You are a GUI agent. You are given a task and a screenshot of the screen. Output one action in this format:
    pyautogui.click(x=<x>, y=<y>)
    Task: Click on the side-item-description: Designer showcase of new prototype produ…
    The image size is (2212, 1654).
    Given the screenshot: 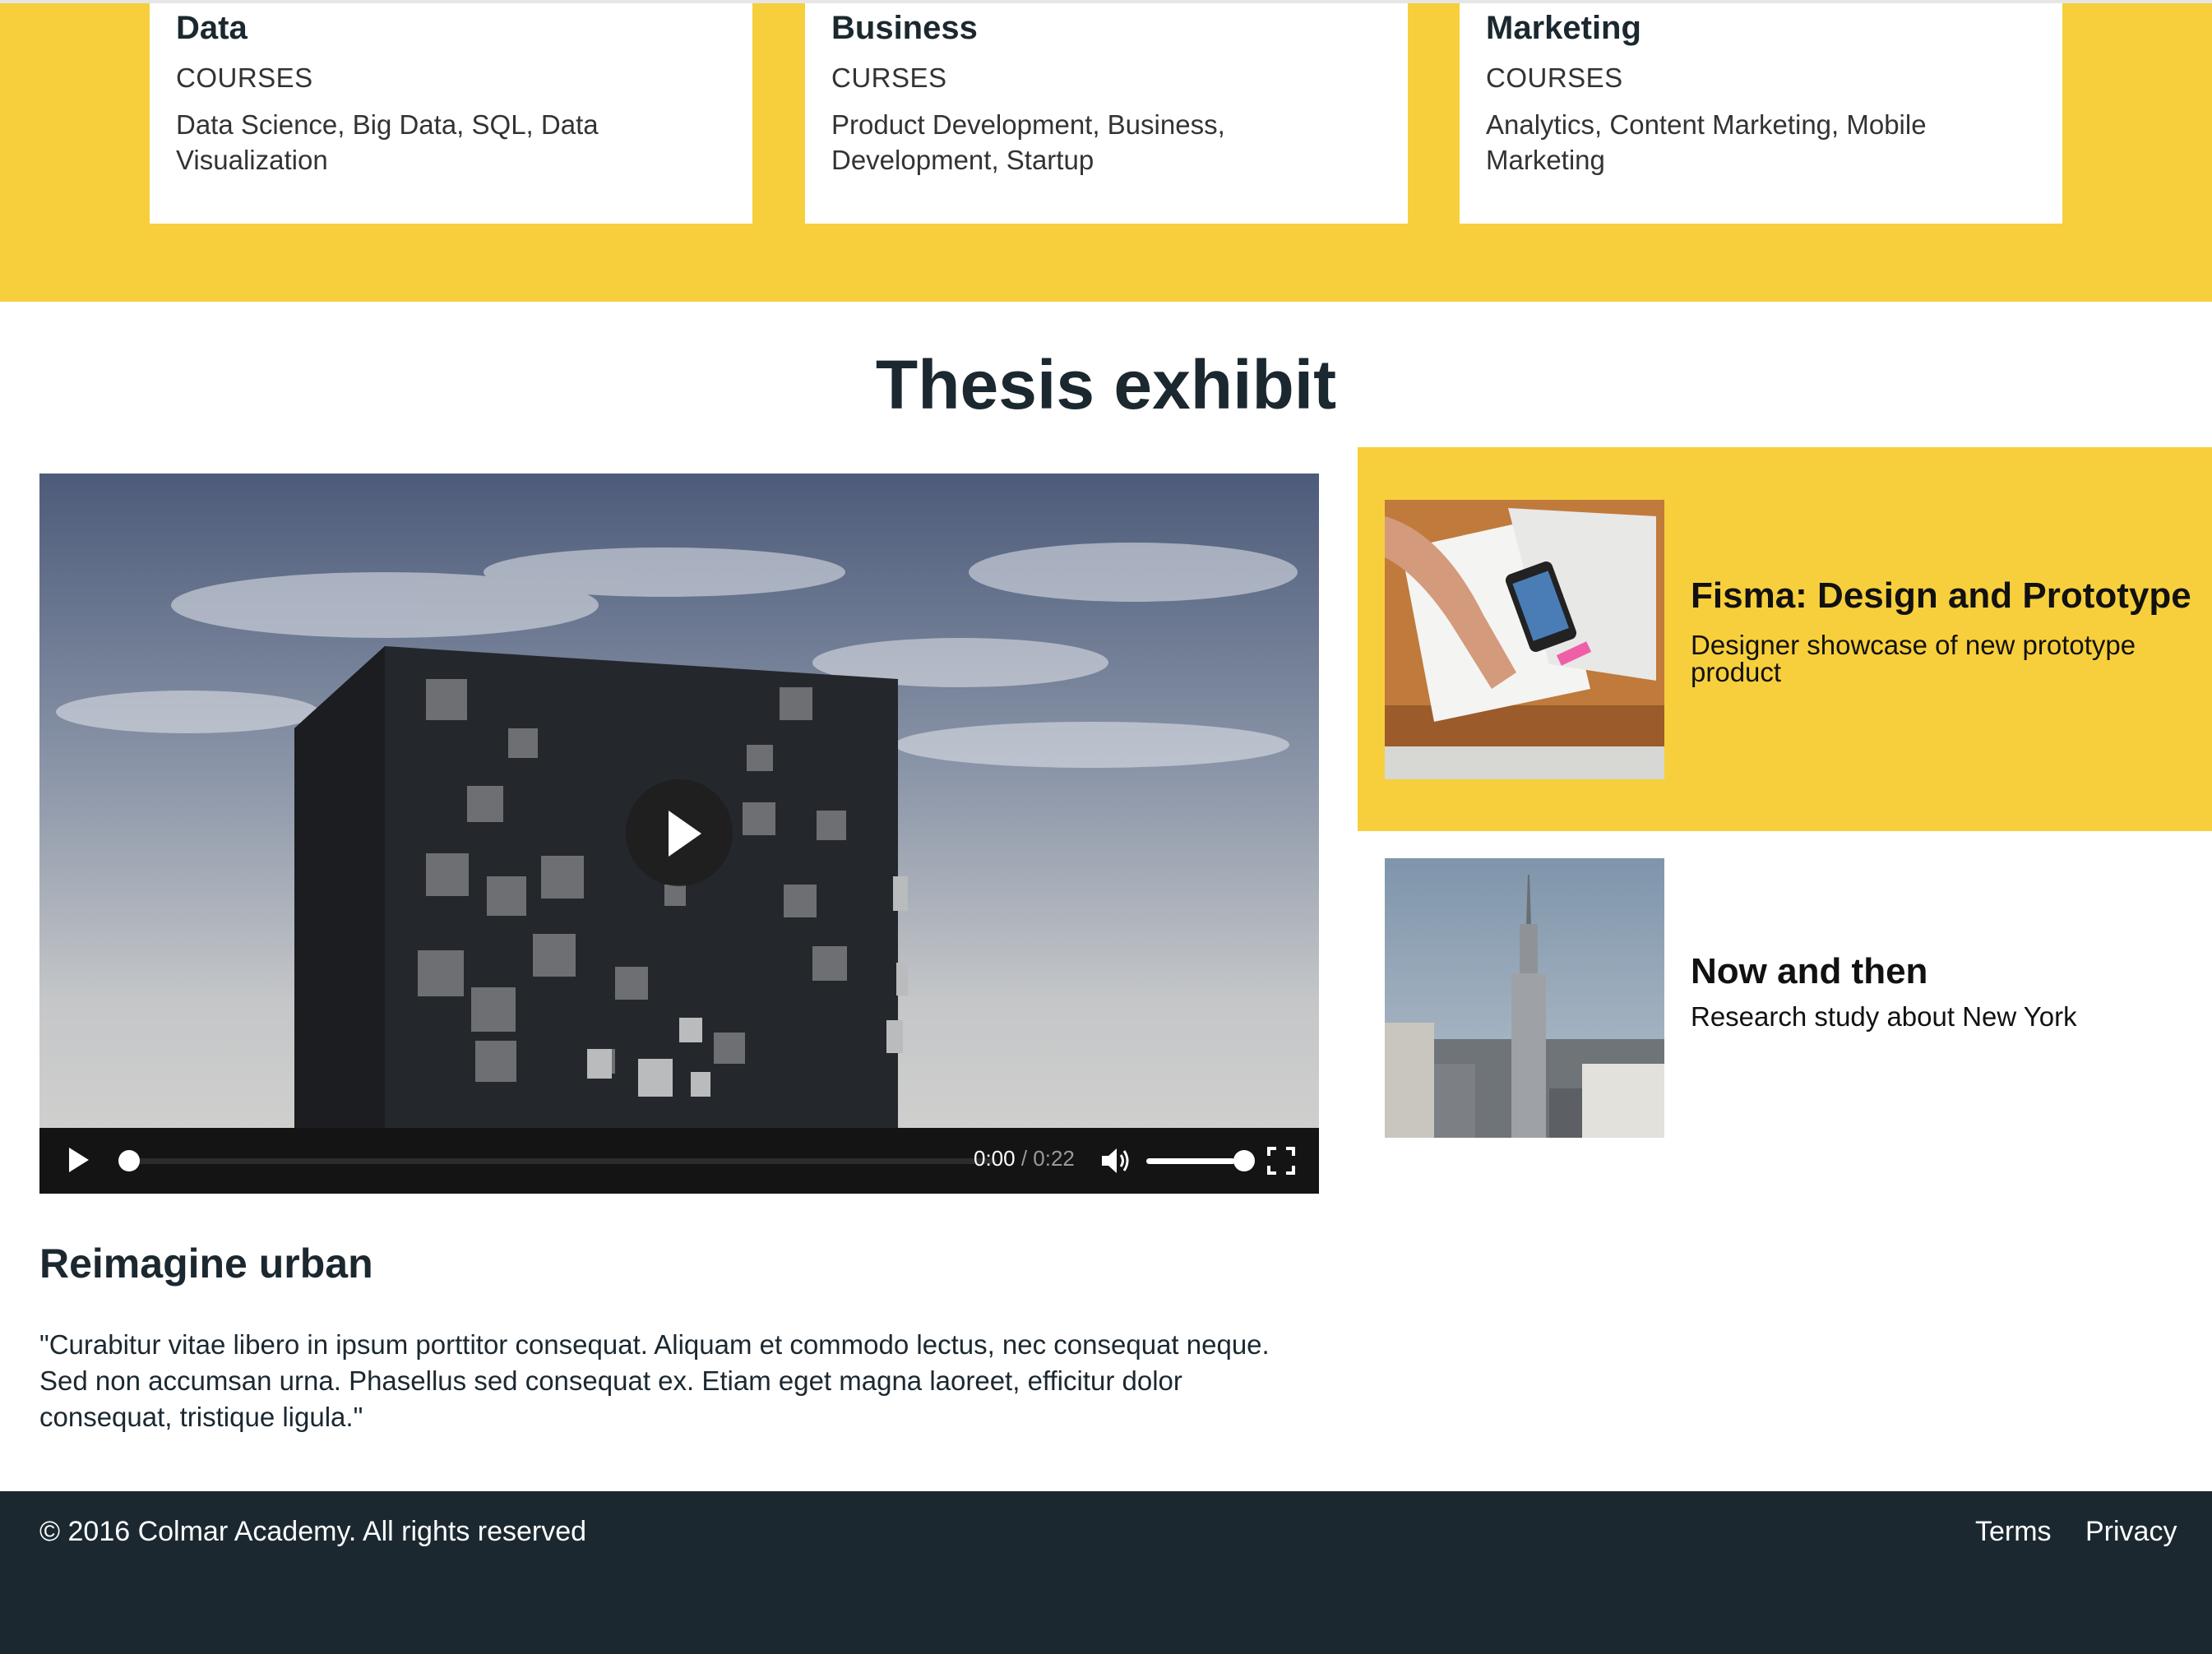 What is the action you would take?
    pyautogui.click(x=1913, y=658)
    